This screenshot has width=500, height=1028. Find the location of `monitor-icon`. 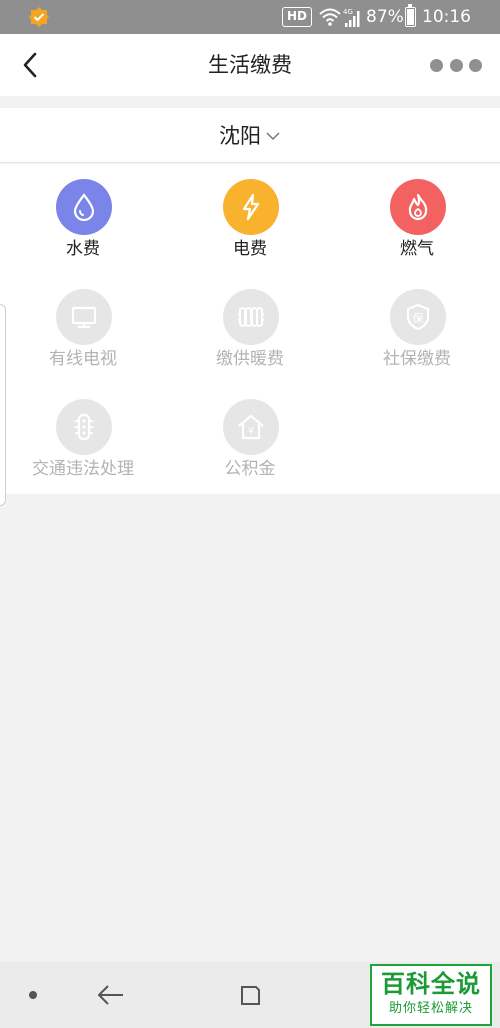

monitor-icon is located at coordinates (84, 317).